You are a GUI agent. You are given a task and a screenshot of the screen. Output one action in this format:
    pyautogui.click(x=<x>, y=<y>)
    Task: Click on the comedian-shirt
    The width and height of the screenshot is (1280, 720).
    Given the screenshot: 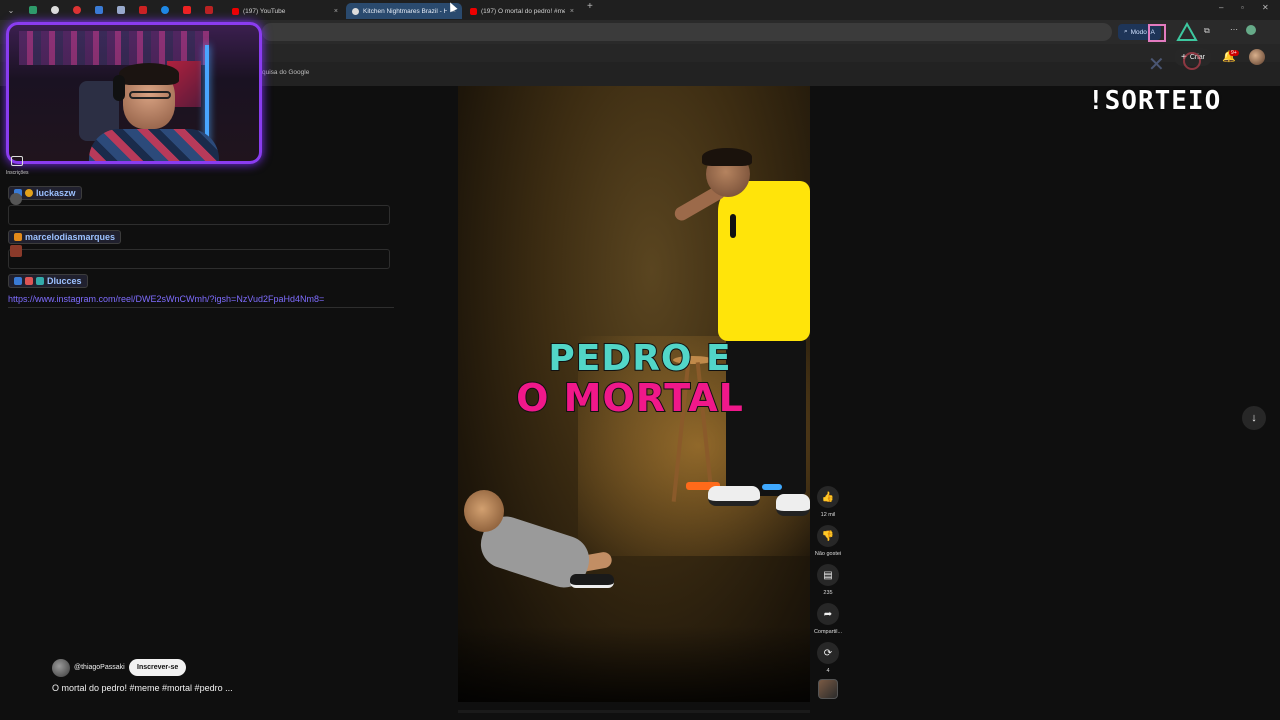 What is the action you would take?
    pyautogui.click(x=764, y=261)
    